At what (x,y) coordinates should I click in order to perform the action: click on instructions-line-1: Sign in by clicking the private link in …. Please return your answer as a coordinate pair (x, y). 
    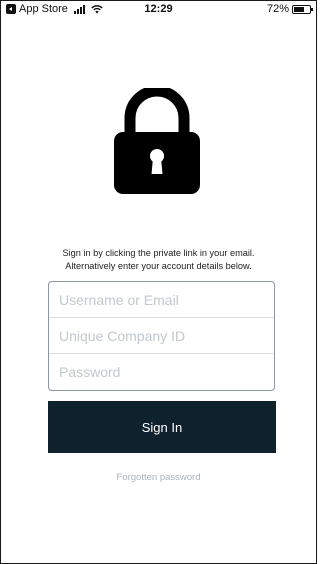
    Looking at the image, I should click on (158, 253).